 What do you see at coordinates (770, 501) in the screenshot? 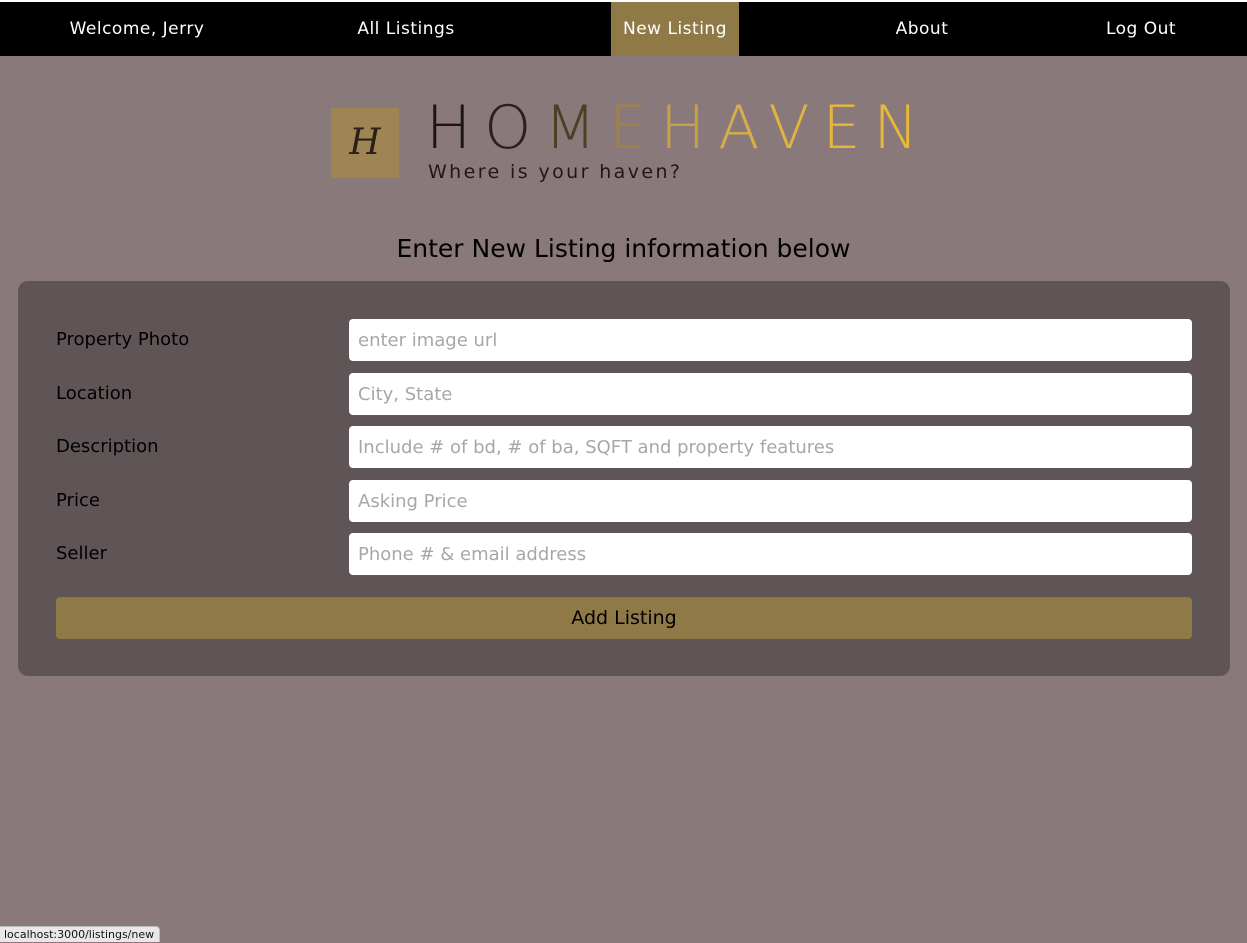
I see `price-input` at bounding box center [770, 501].